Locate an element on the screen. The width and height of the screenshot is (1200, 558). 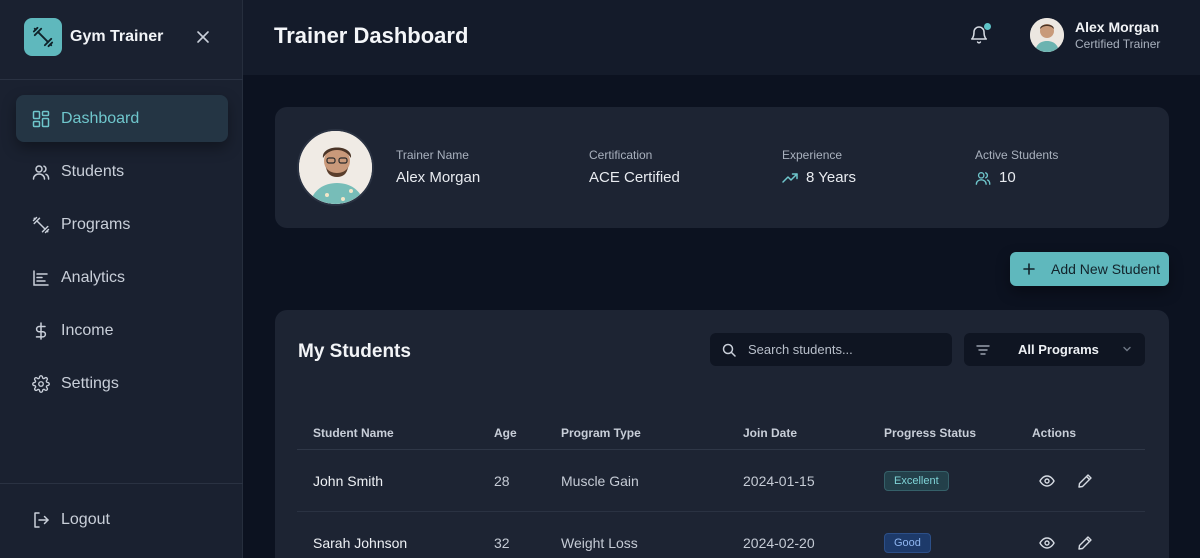
sidebar-item-dashboard: Dashboard is located at coordinates (122, 118).